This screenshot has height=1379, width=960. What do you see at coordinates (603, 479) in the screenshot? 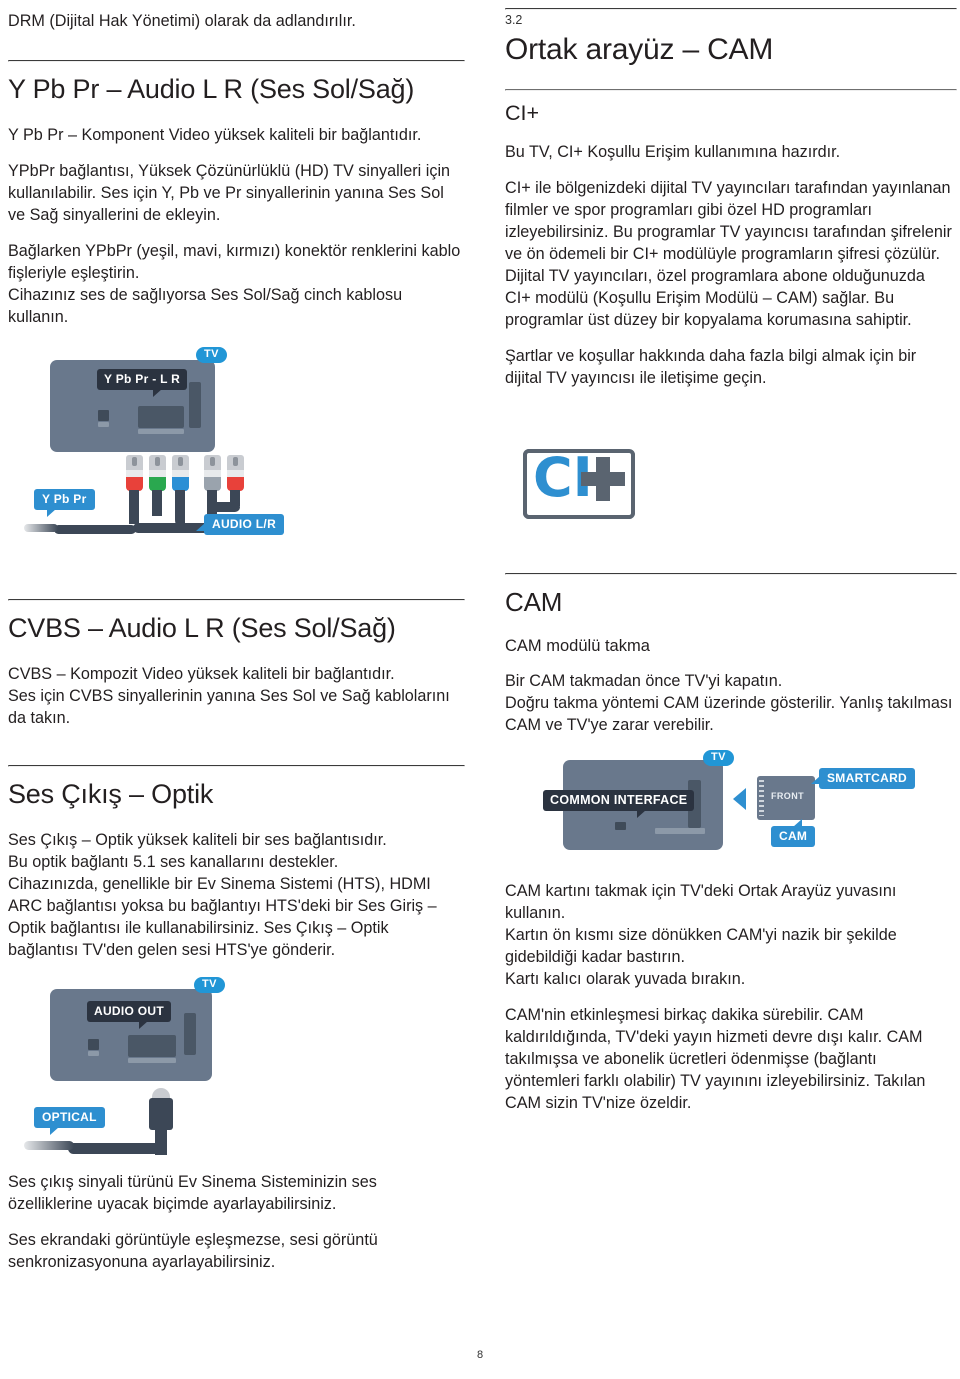
I see `ciplus-logo-plus-vertical` at bounding box center [603, 479].